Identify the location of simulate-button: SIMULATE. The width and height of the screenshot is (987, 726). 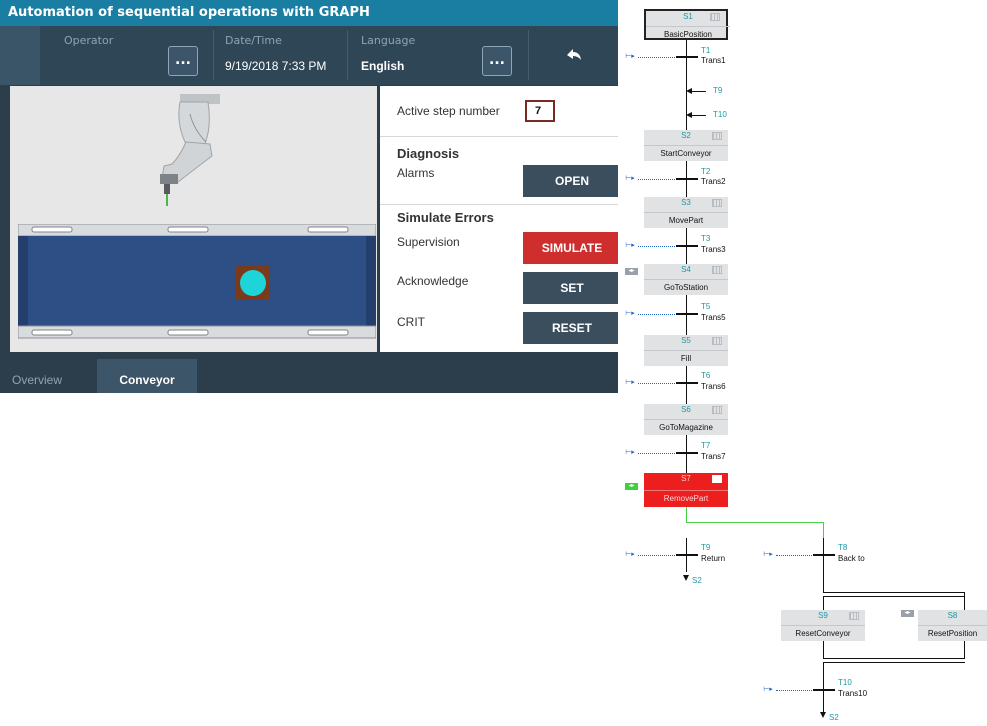
(570, 248).